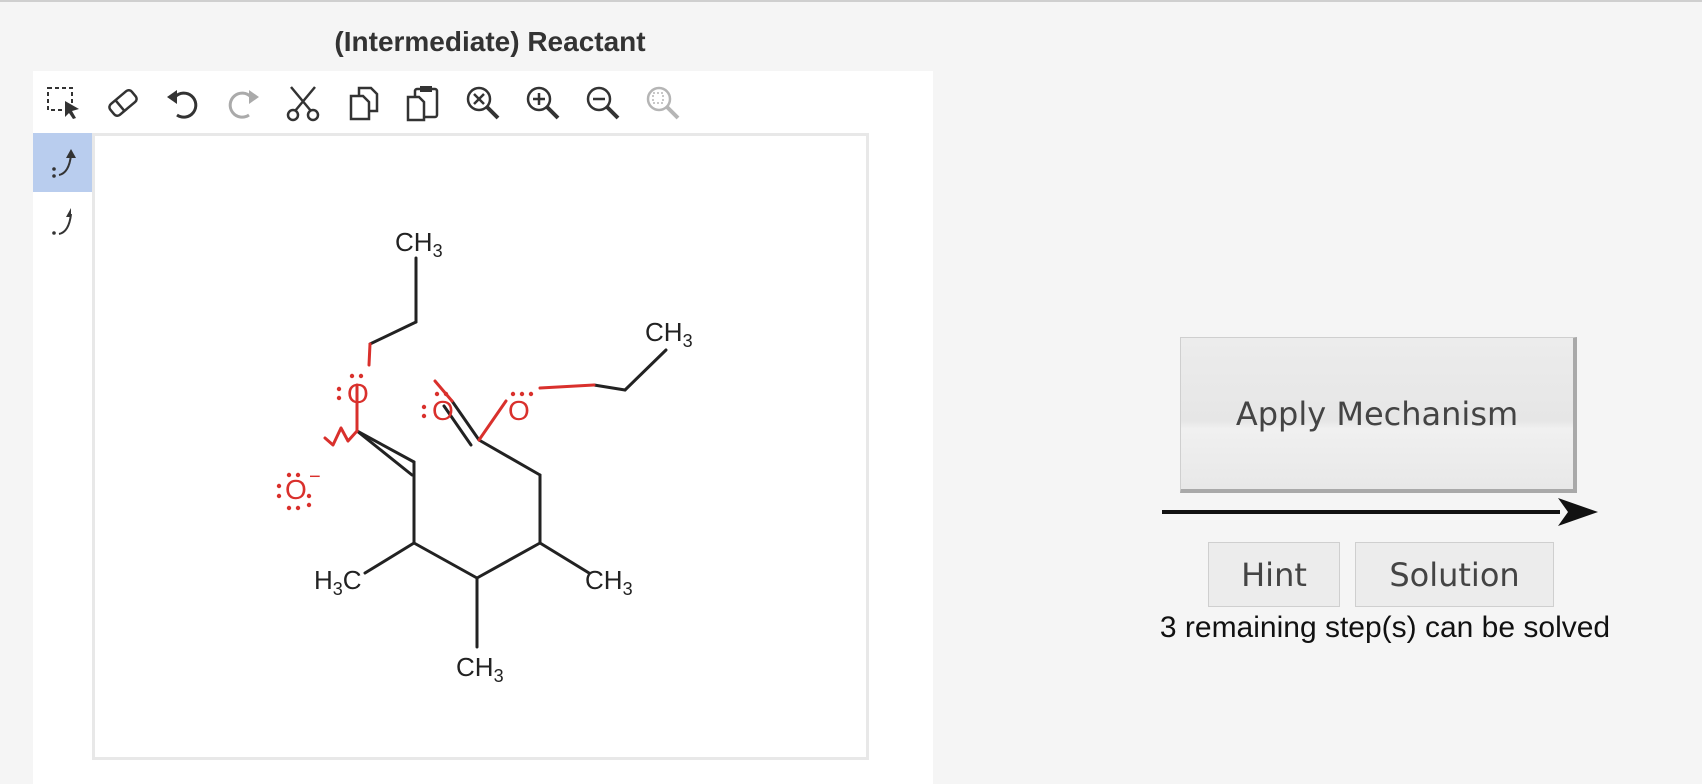  Describe the element at coordinates (358, 393) in the screenshot. I see `o-ether-left-label: O` at that location.